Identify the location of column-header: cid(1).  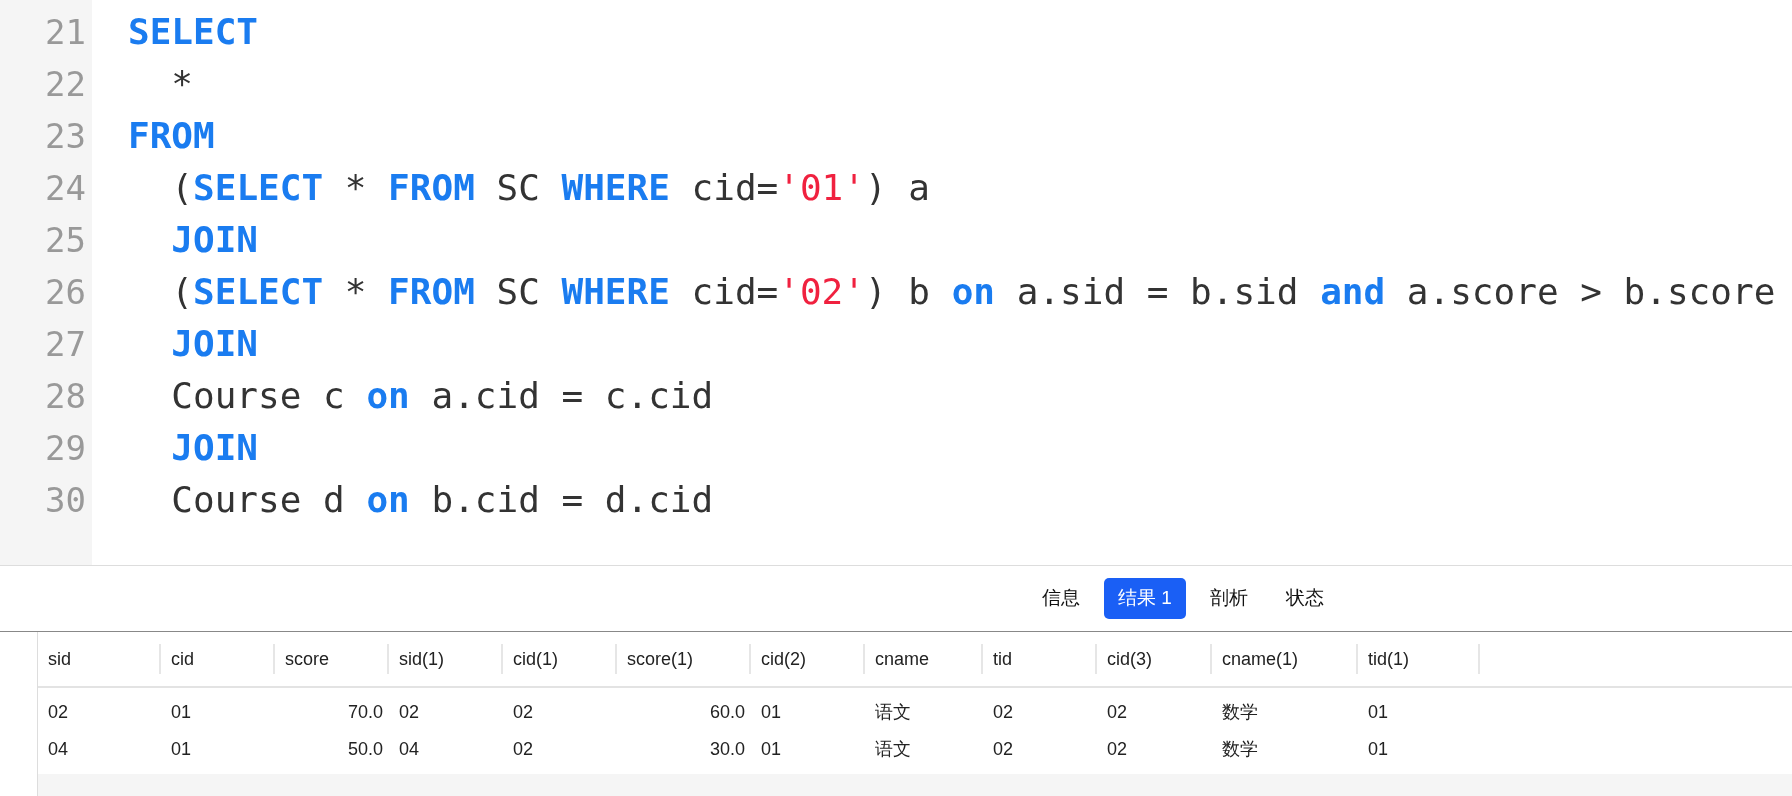
(560, 659).